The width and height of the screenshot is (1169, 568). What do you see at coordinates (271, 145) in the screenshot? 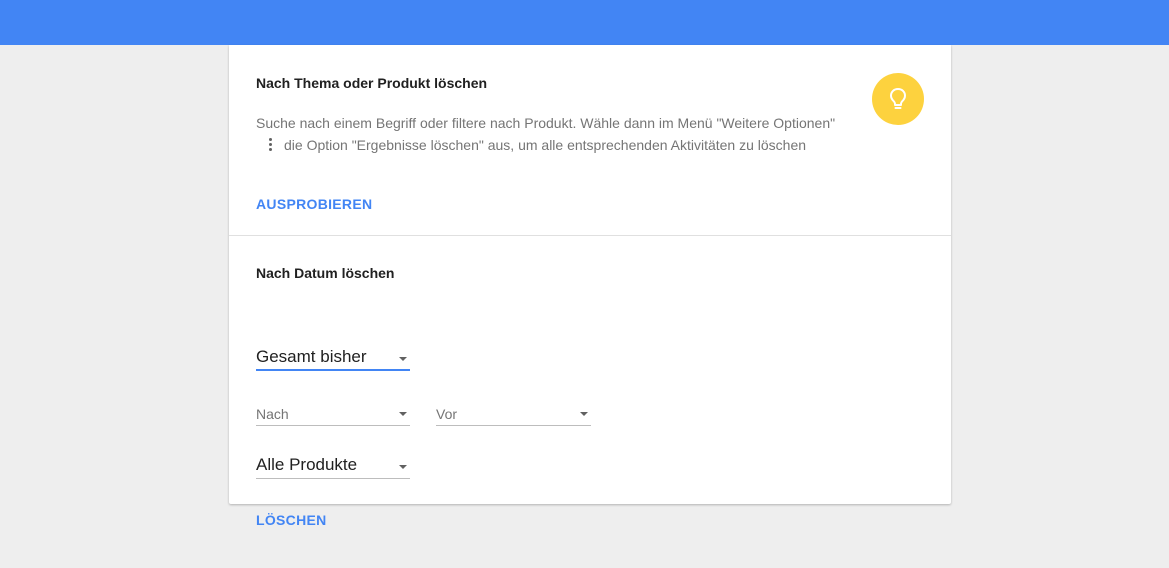
I see `more-options-icon` at bounding box center [271, 145].